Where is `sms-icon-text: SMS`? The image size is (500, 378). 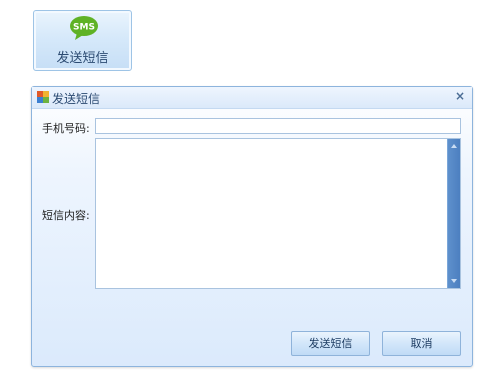 sms-icon-text: SMS is located at coordinates (84, 28).